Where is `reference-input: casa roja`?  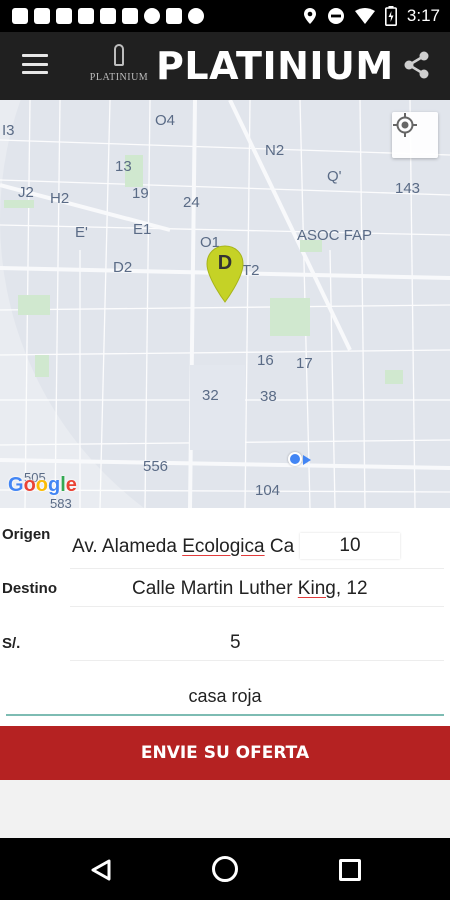 reference-input: casa roja is located at coordinates (225, 697).